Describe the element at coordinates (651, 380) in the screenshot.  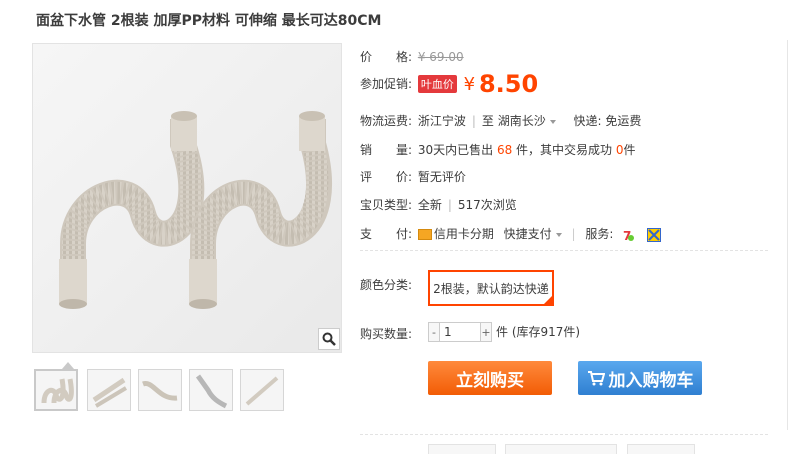
I see `add-to-cart-label: 加入购物车` at that location.